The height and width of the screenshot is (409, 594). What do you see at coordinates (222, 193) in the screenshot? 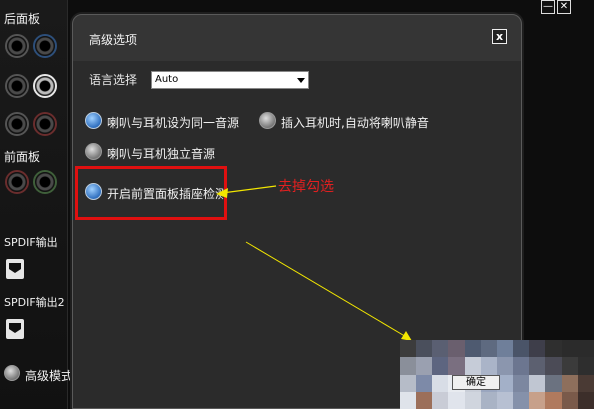
I see `annotation-arrow-head-icon` at bounding box center [222, 193].